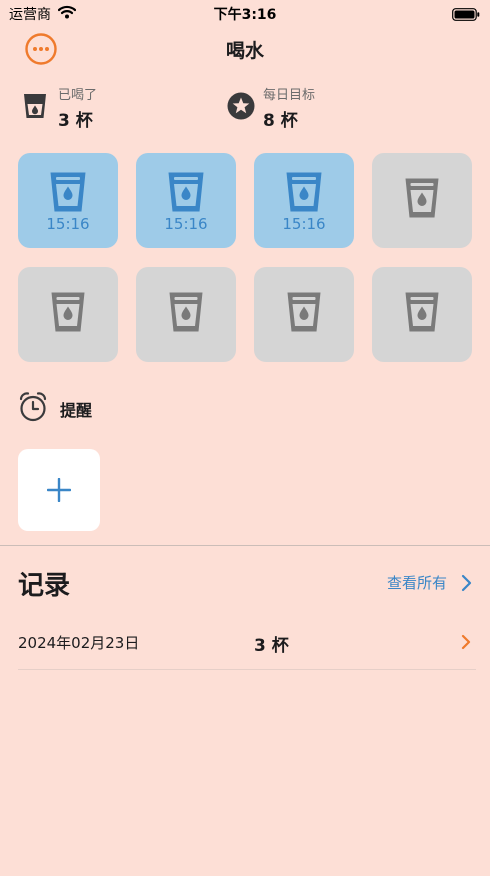 The width and height of the screenshot is (490, 876). I want to click on status-bar: 运营商 下午3:16, so click(245, 13).